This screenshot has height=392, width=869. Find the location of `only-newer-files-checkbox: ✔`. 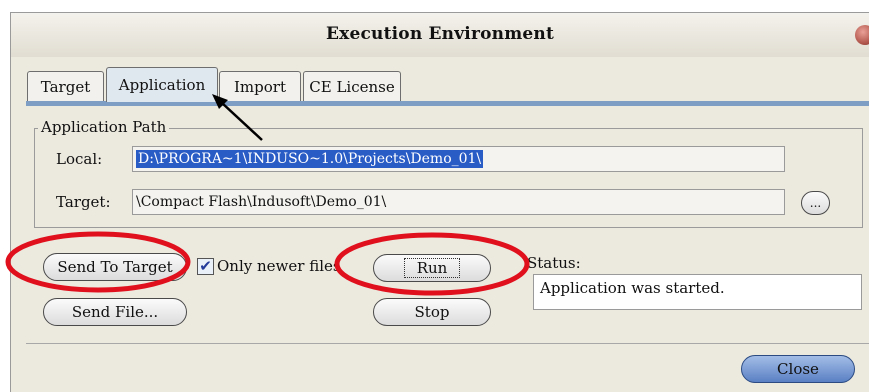

only-newer-files-checkbox: ✔ is located at coordinates (205, 266).